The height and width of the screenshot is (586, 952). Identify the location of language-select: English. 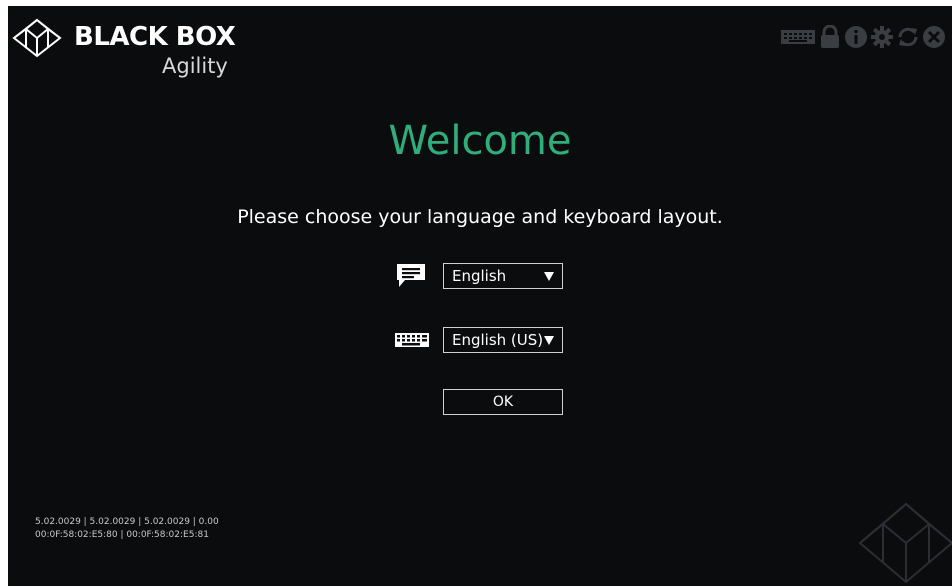
(503, 276).